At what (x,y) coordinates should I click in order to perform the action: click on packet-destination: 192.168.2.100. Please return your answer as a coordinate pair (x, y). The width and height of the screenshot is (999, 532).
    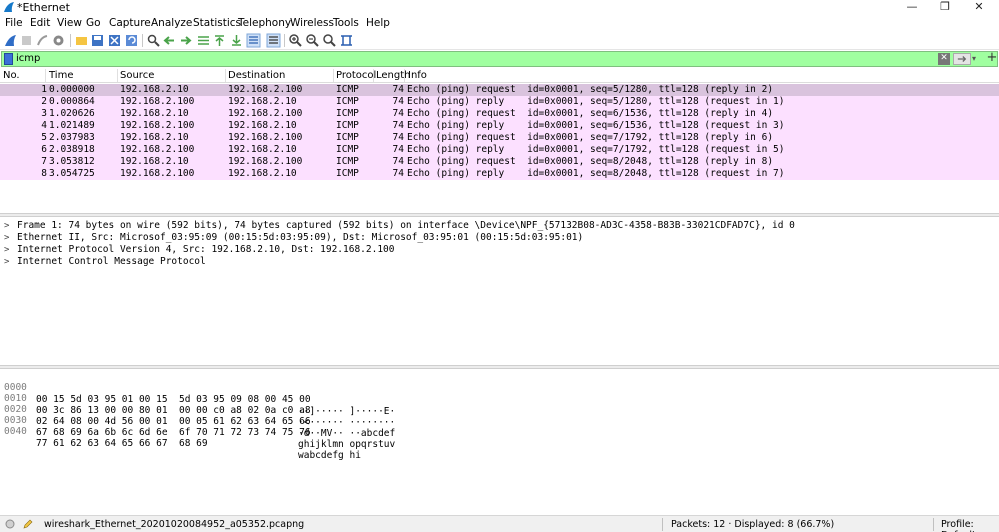
    Looking at the image, I should click on (265, 161).